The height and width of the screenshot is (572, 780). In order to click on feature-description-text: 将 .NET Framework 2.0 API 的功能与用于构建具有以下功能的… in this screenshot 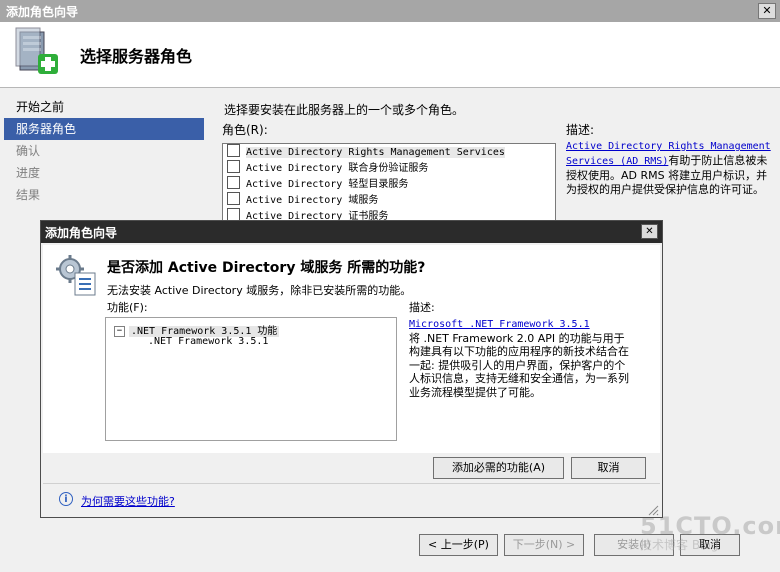, I will do `click(519, 365)`.